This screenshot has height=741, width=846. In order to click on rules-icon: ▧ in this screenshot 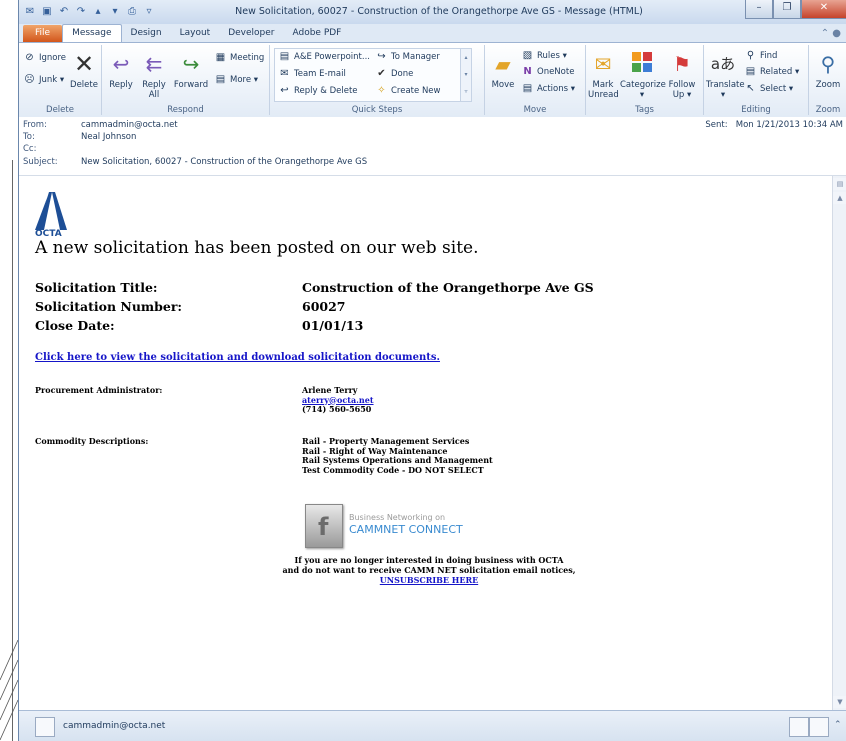, I will do `click(527, 55)`.